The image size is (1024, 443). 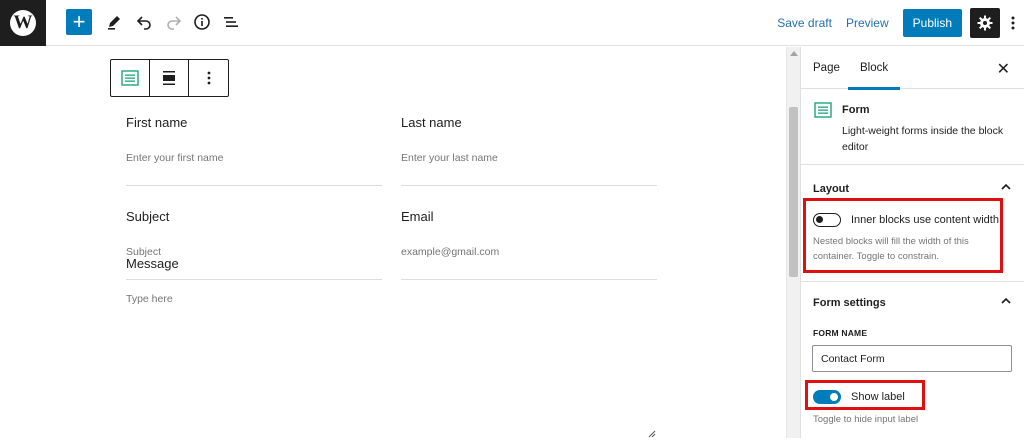 I want to click on inner-blocks-toggle, so click(x=827, y=220).